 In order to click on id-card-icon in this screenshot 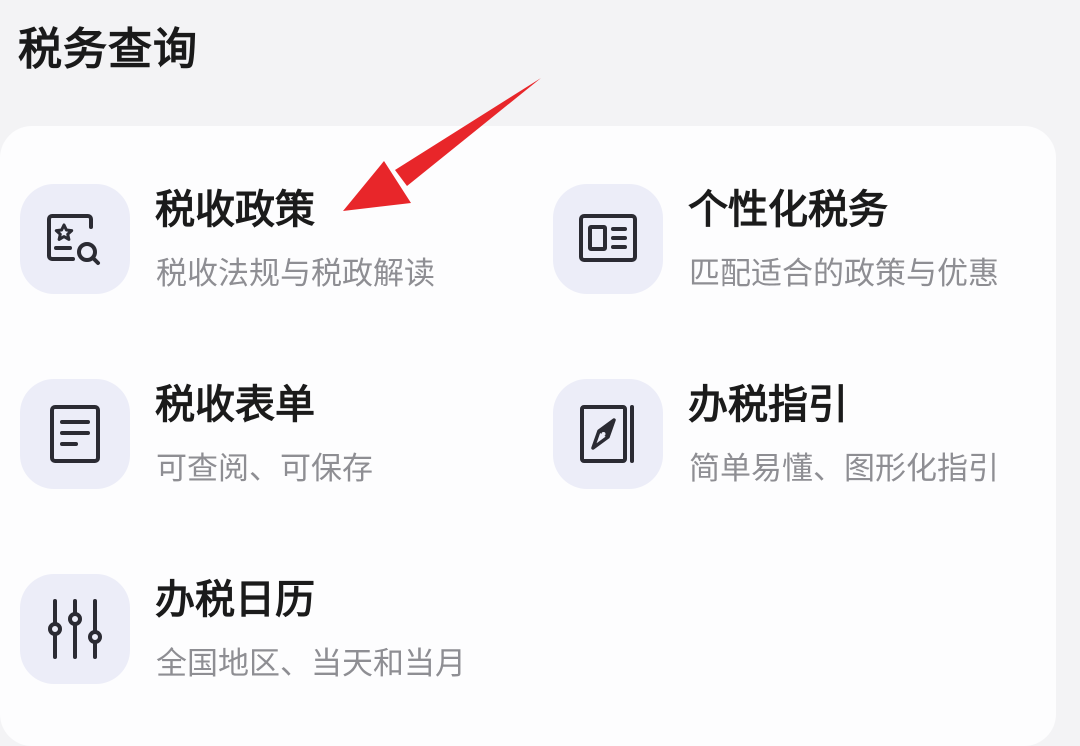, I will do `click(608, 238)`.